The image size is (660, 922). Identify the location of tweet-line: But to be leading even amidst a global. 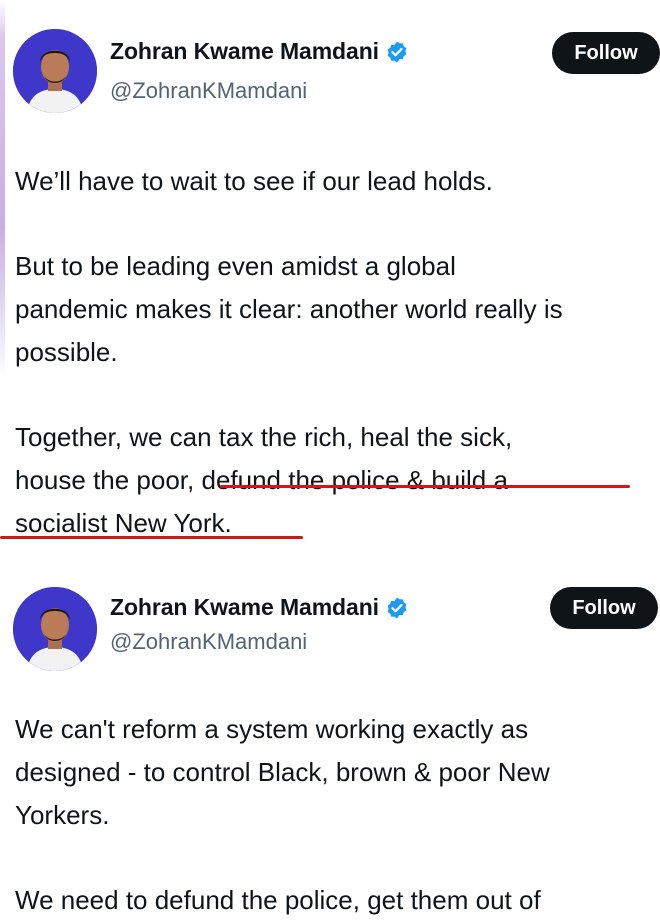
(235, 266).